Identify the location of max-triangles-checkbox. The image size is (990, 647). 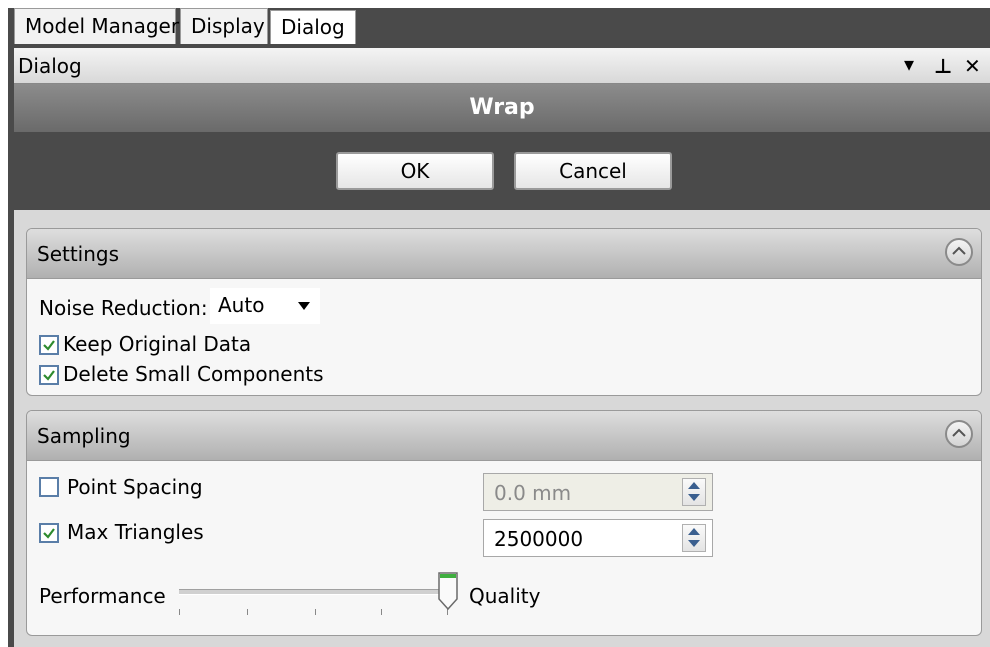
(49, 533).